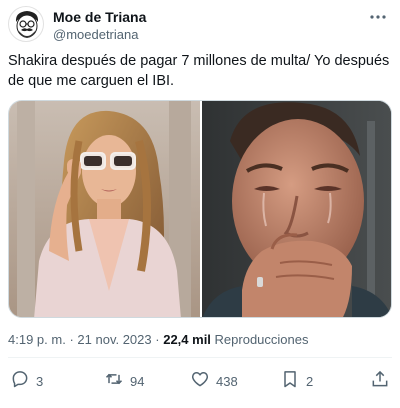 This screenshot has height=408, width=400. Describe the element at coordinates (290, 381) in the screenshot. I see `bookmark-icon` at that location.